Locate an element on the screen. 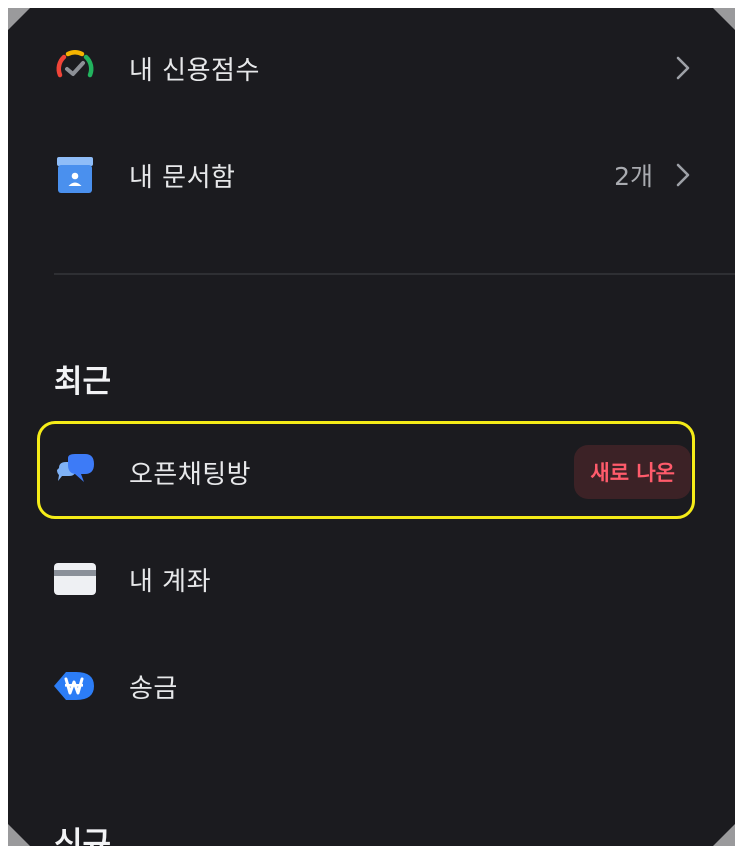  highlight-box is located at coordinates (366, 470).